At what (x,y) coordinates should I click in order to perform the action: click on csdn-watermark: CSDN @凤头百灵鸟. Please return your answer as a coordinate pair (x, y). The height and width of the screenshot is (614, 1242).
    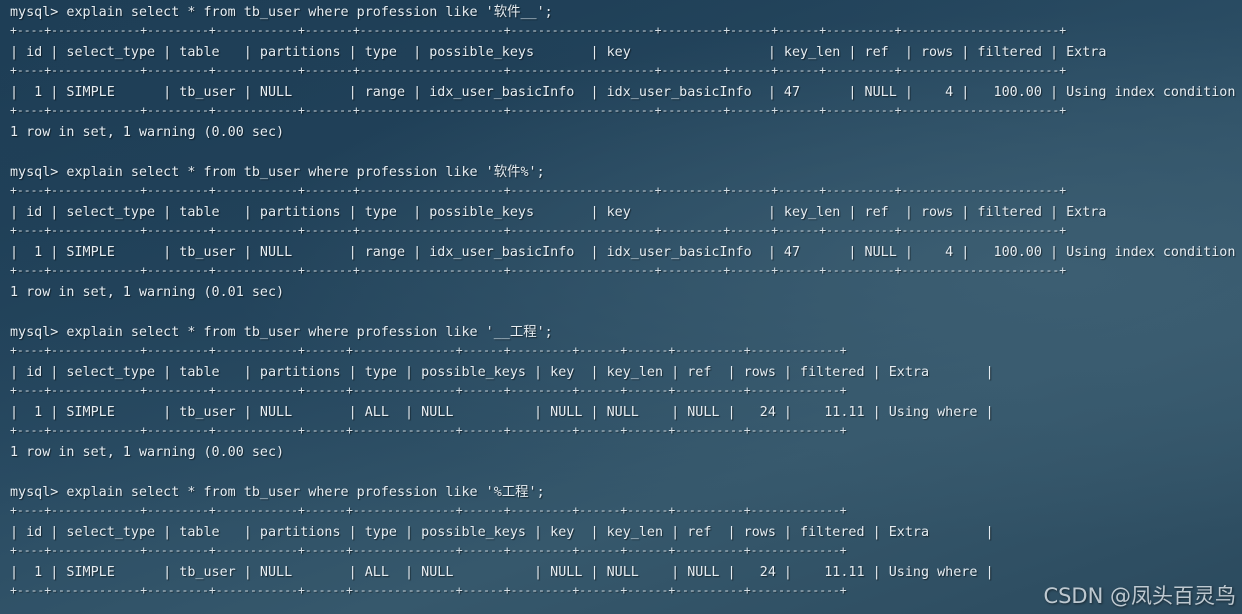
    Looking at the image, I should click on (1139, 596).